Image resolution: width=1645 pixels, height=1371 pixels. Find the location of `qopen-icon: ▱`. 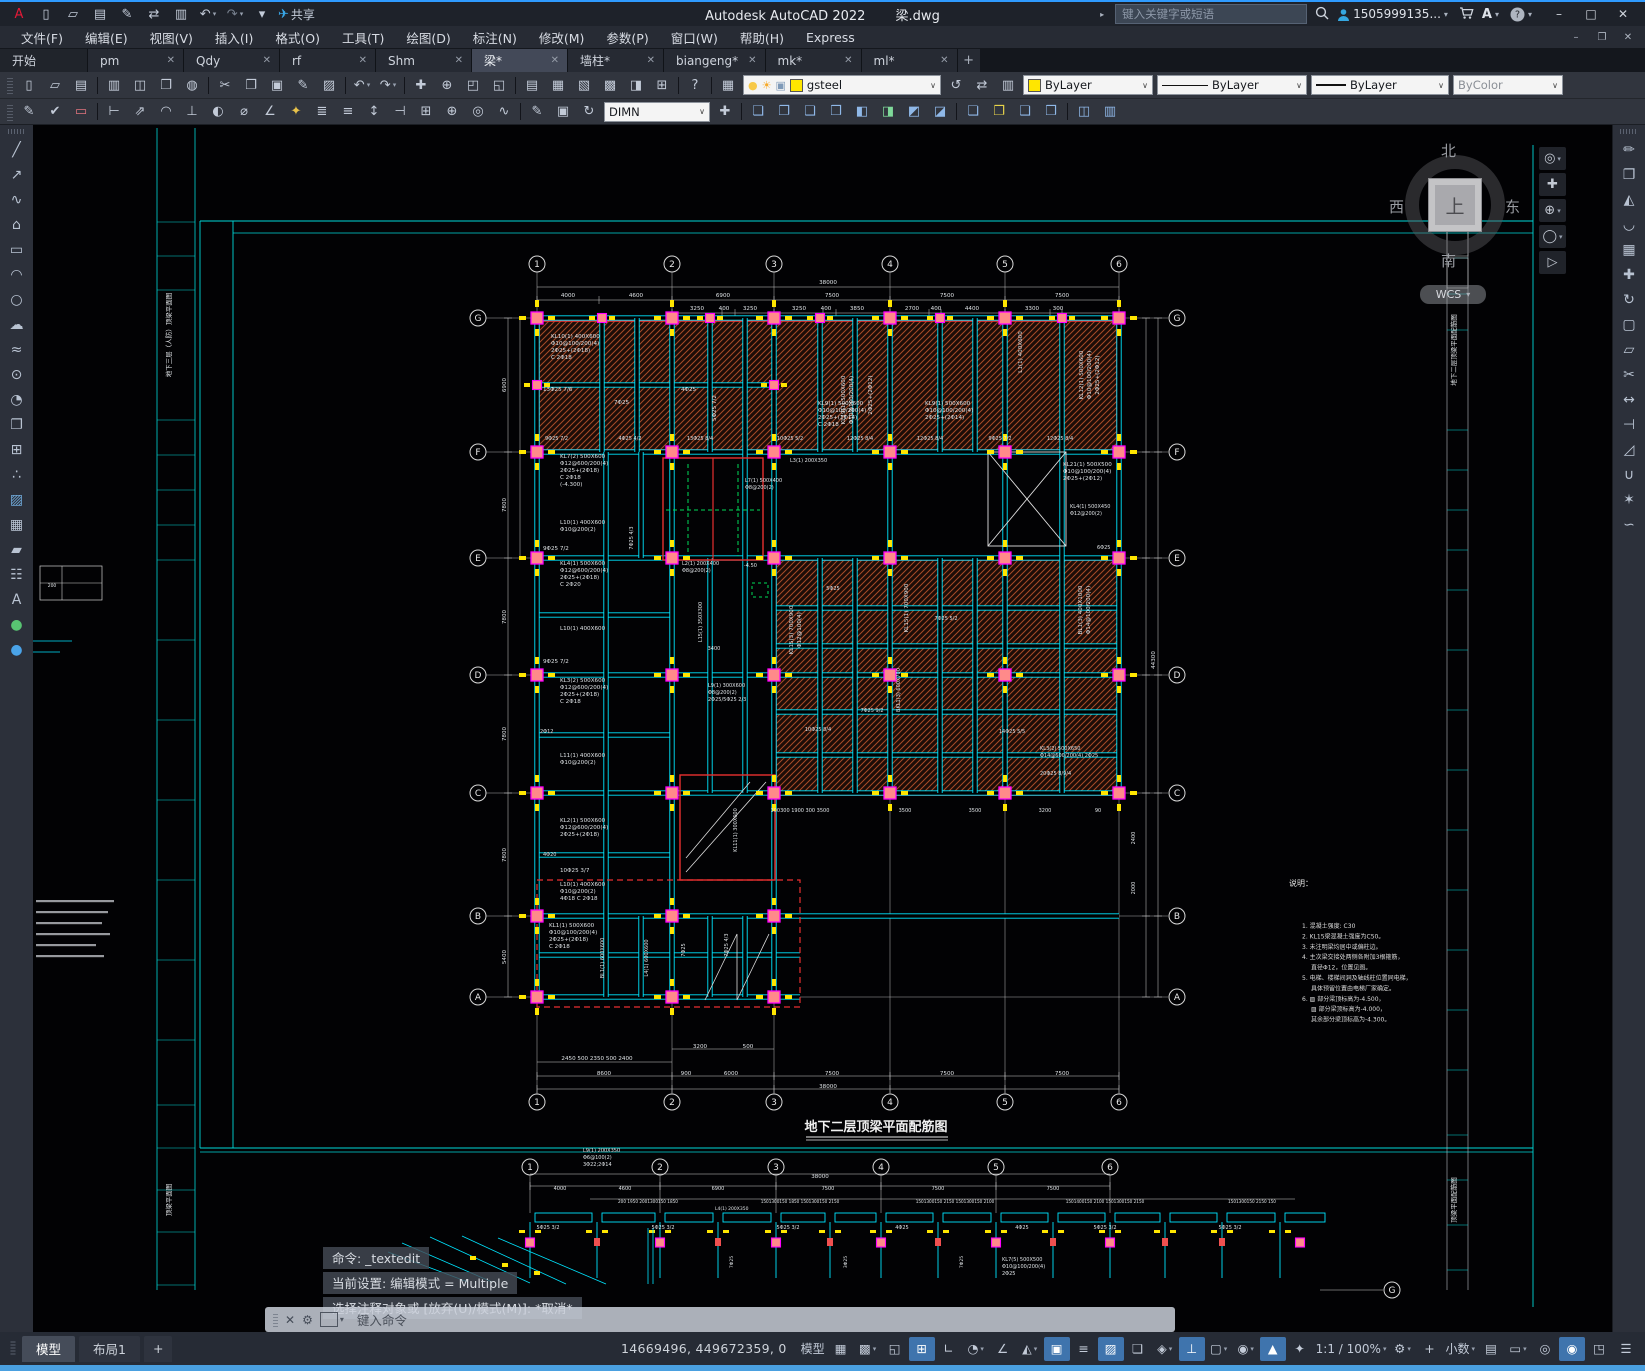

qopen-icon: ▱ is located at coordinates (73, 14).